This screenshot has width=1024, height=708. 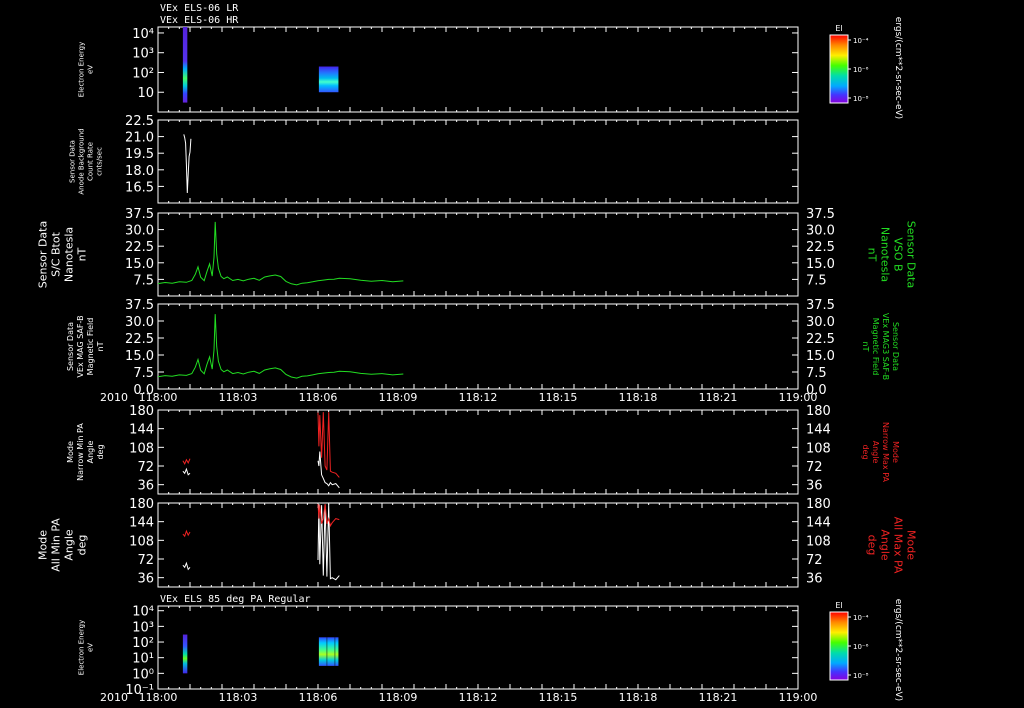 I want to click on right-axis-label: VEx MAG3 SAF-B, so click(x=885, y=346).